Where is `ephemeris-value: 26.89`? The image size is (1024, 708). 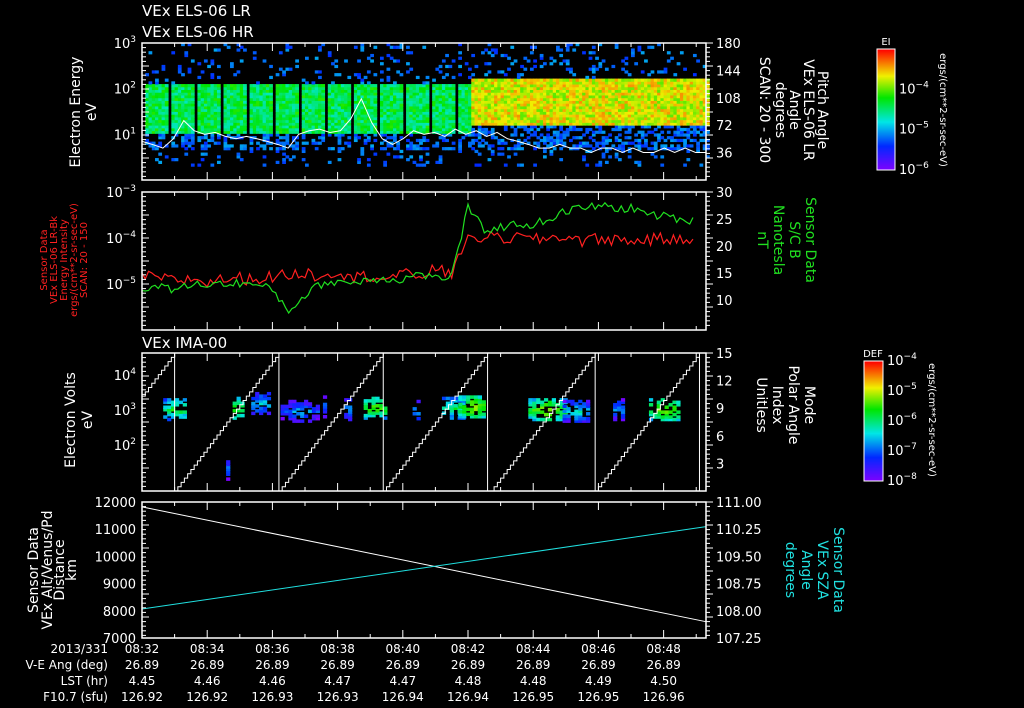 ephemeris-value: 26.89 is located at coordinates (598, 665).